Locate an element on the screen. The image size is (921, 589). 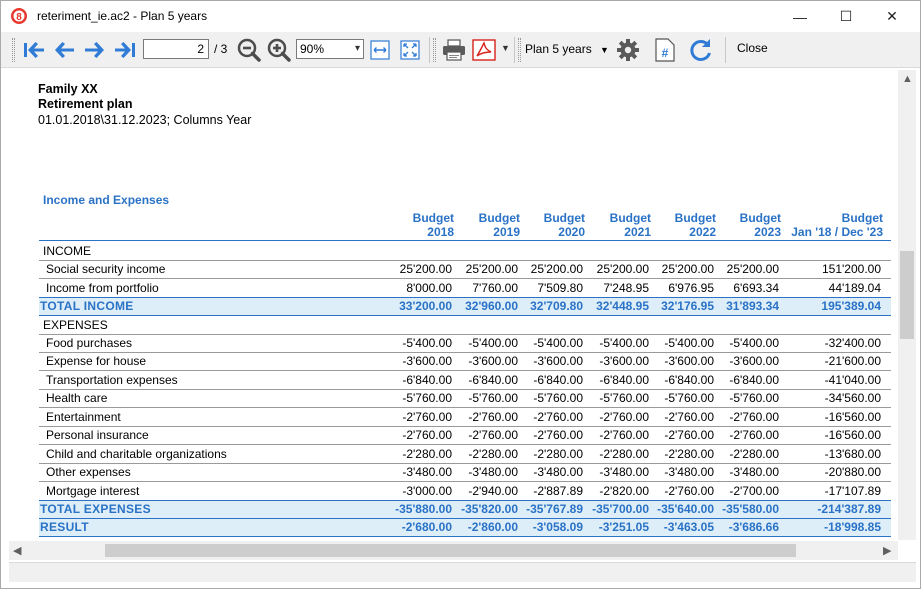
cell-value: -2'680.00 is located at coordinates (426, 527).